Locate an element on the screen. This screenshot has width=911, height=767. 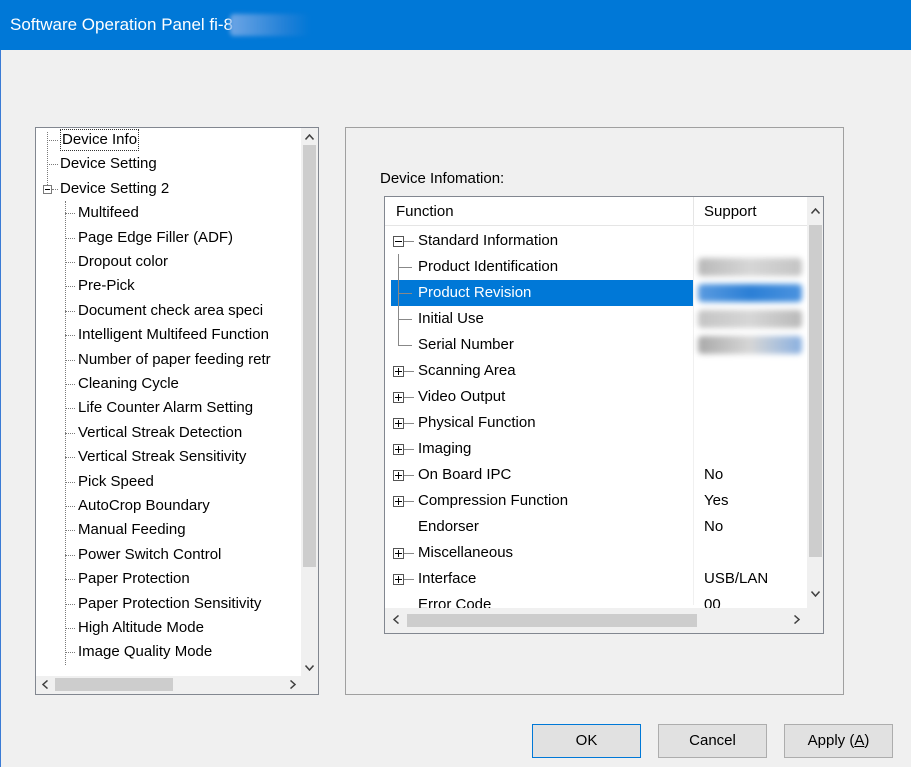
tree-item: Pick Speed is located at coordinates (168, 482).